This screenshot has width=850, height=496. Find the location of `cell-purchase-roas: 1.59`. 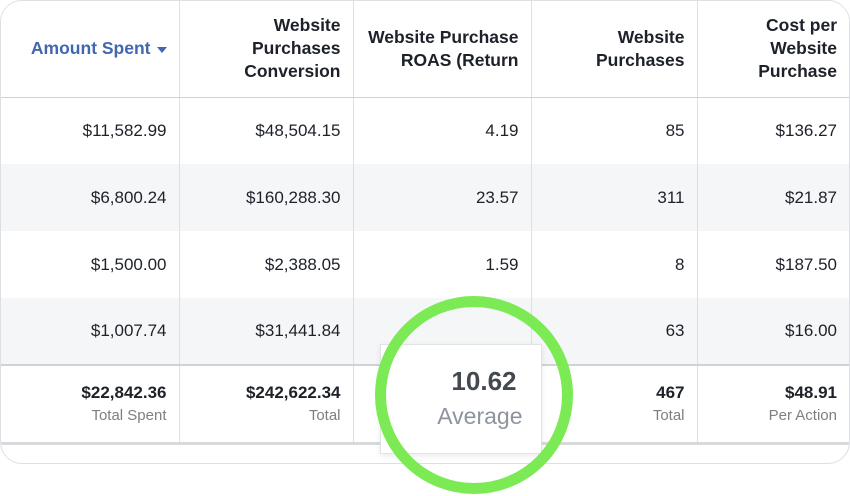

cell-purchase-roas: 1.59 is located at coordinates (442, 264).